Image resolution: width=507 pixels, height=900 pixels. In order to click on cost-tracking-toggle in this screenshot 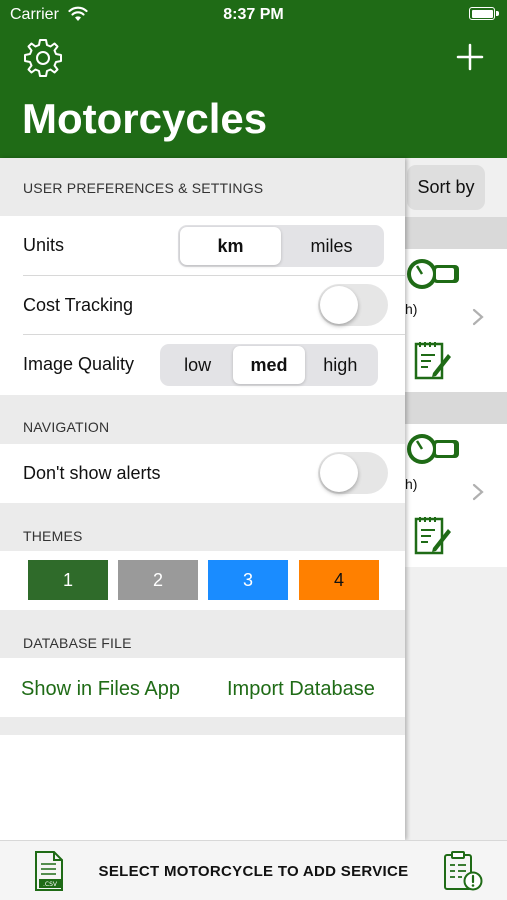, I will do `click(353, 305)`.